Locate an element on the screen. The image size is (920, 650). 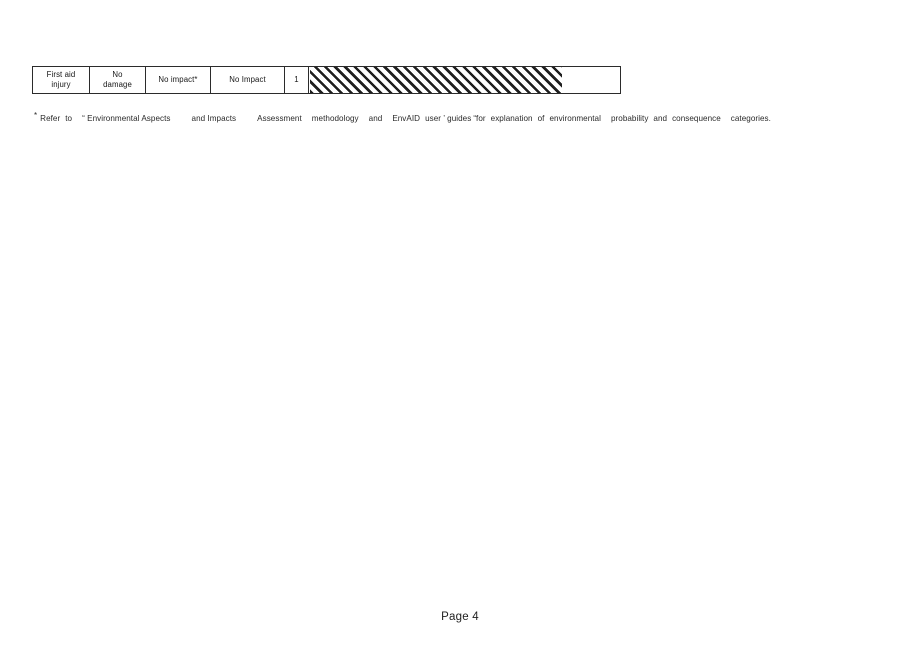
footnote-word-6: methodology is located at coordinates (335, 118).